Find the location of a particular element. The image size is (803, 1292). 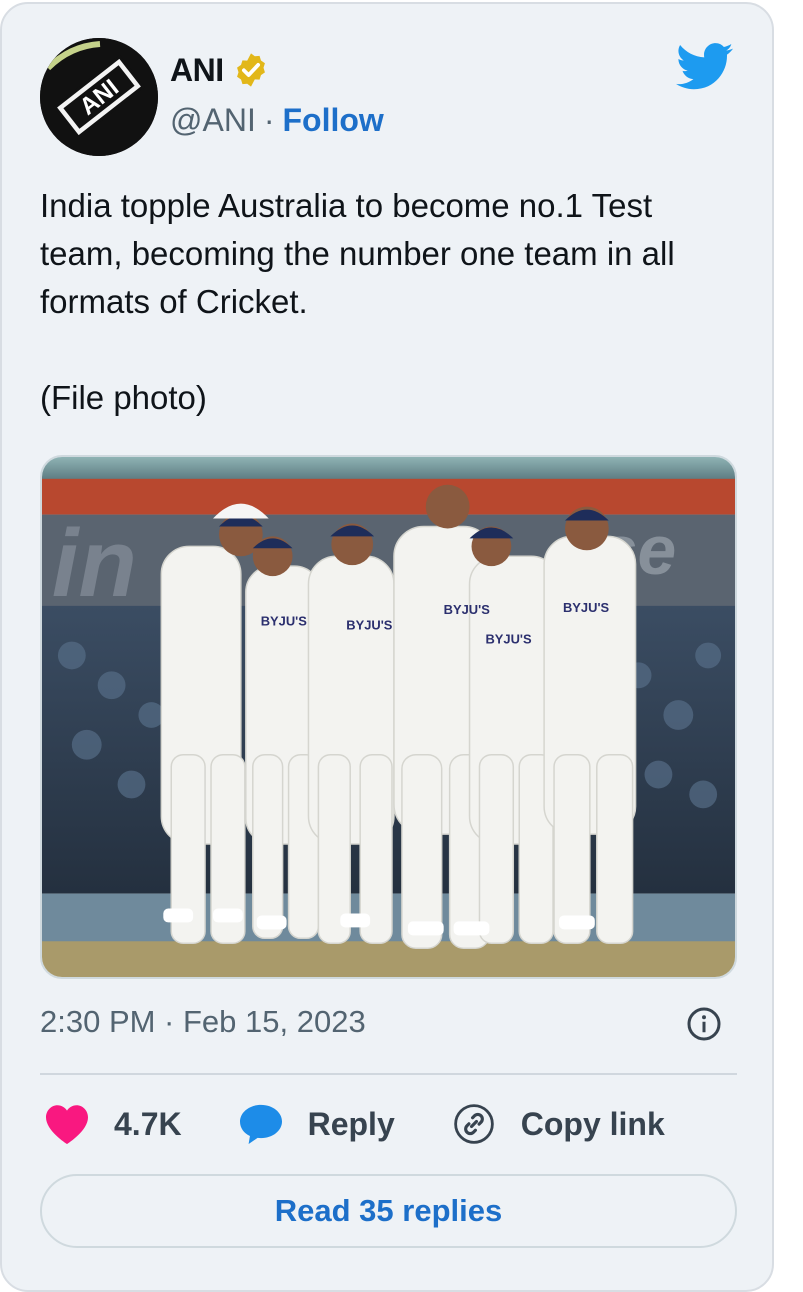

tweet-actions: 4.7K Reply Copy link is located at coordinates (388, 1124).